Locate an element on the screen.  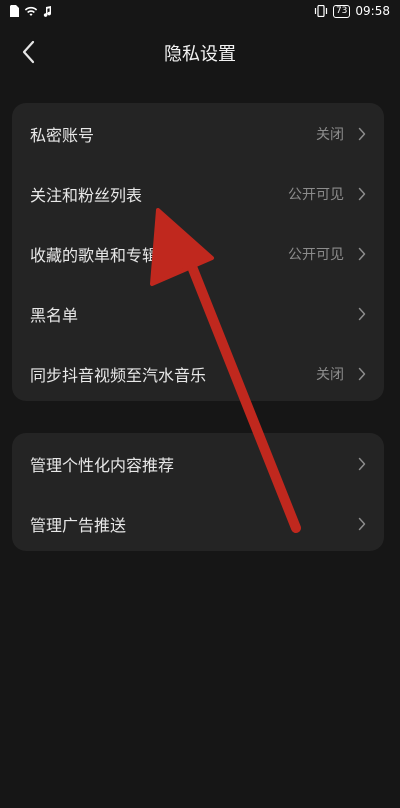
setting-label: 收藏的歌单和专辑 is located at coordinates (94, 255).